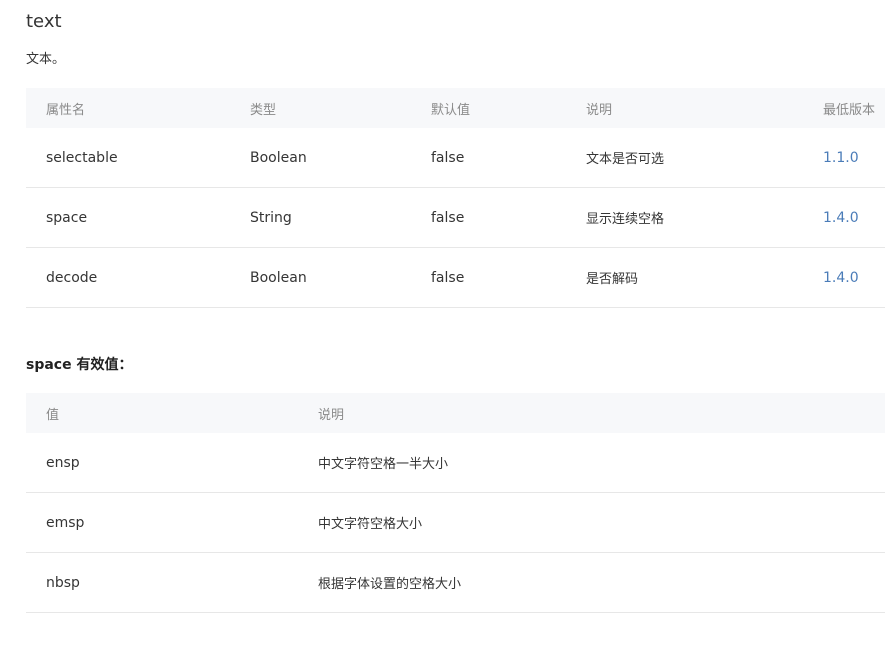  I want to click on attr-description-cell: 显示连续空格, so click(684, 217).